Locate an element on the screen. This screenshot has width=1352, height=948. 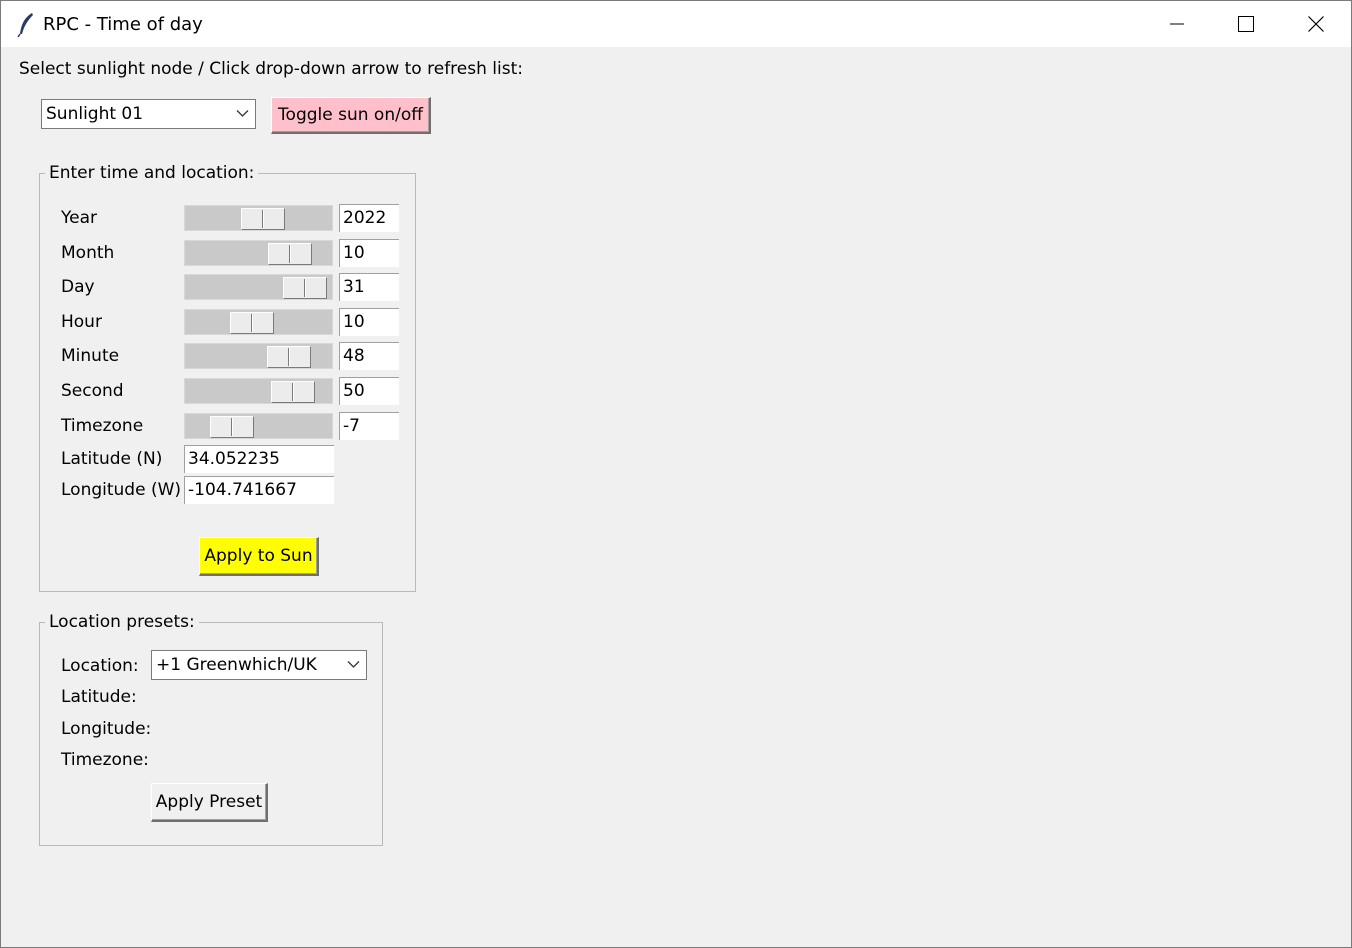
minute-label: Minute is located at coordinates (90, 356).